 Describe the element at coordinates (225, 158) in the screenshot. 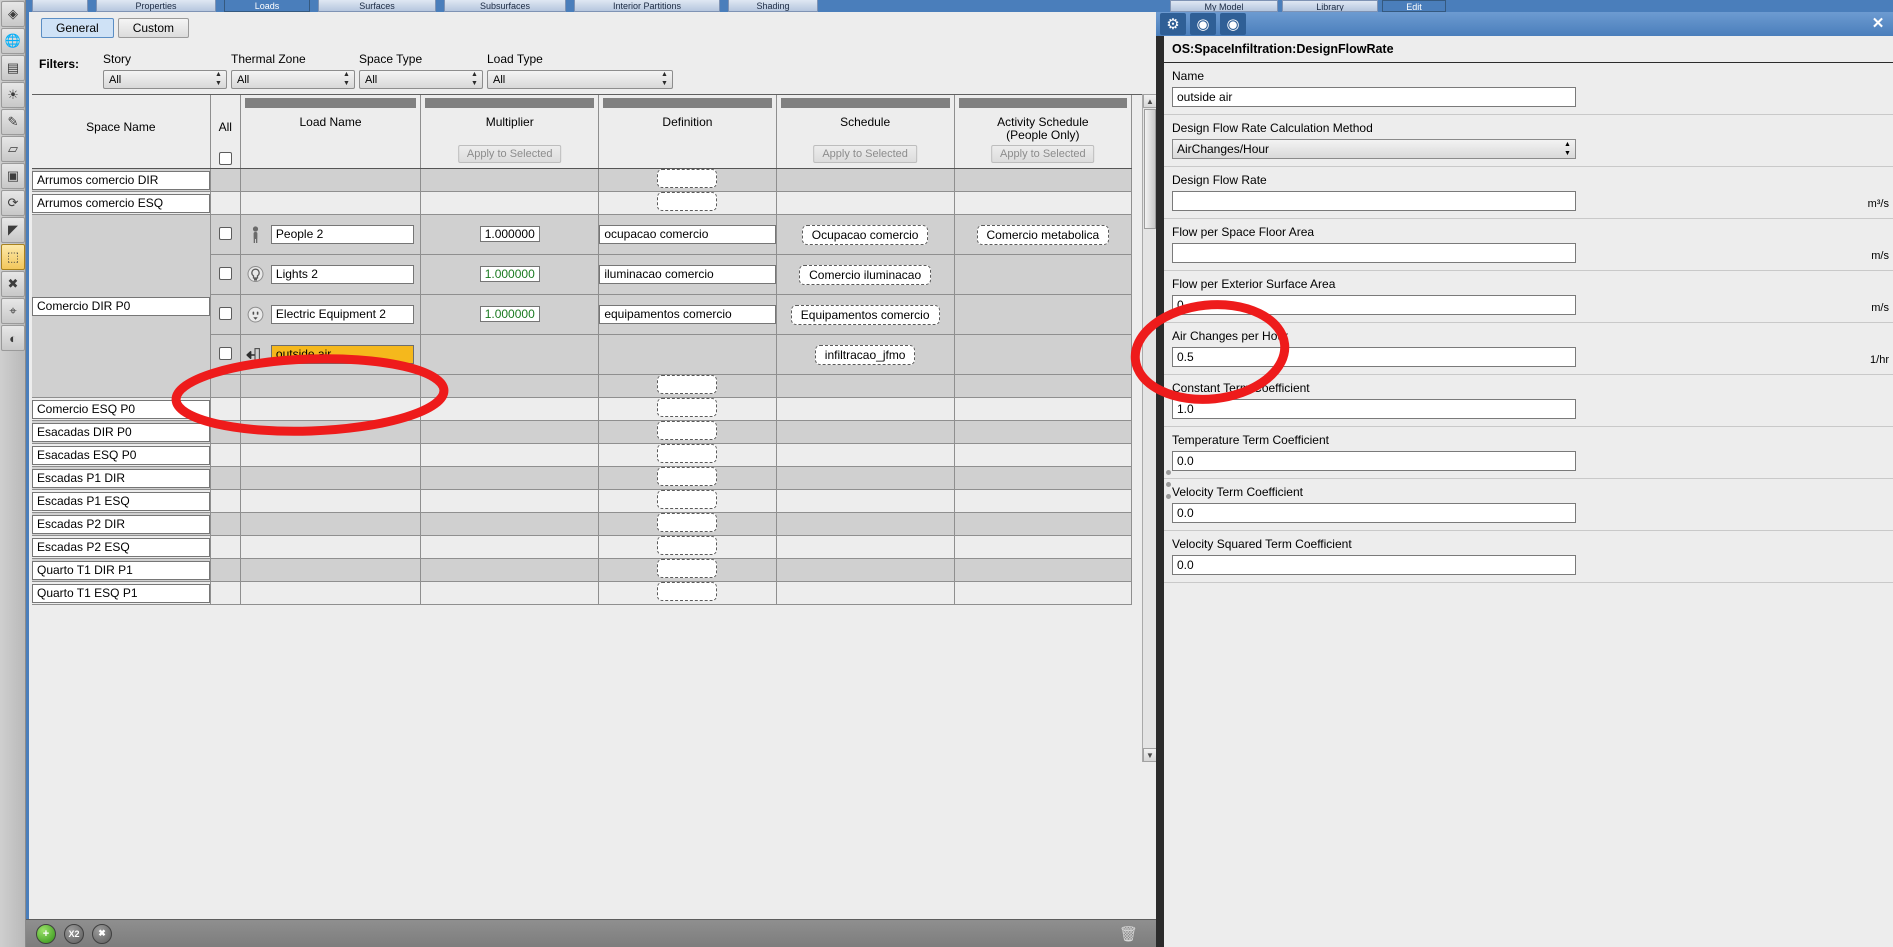

I see `select-all-checkbox` at that location.